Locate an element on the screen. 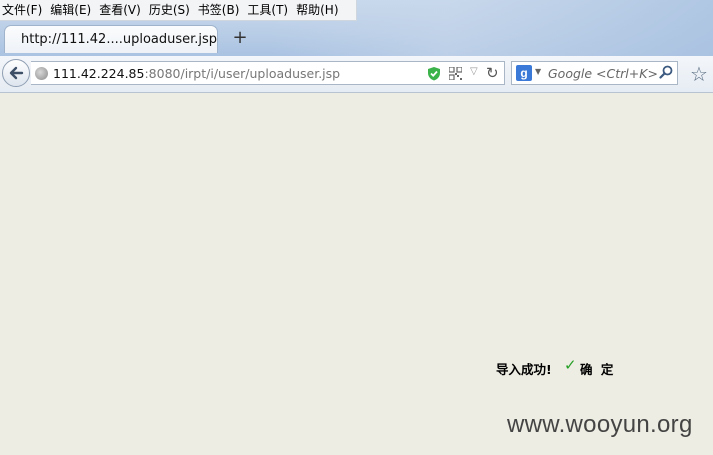 The width and height of the screenshot is (713, 455). bookmark-star-icon: ☆ is located at coordinates (699, 74).